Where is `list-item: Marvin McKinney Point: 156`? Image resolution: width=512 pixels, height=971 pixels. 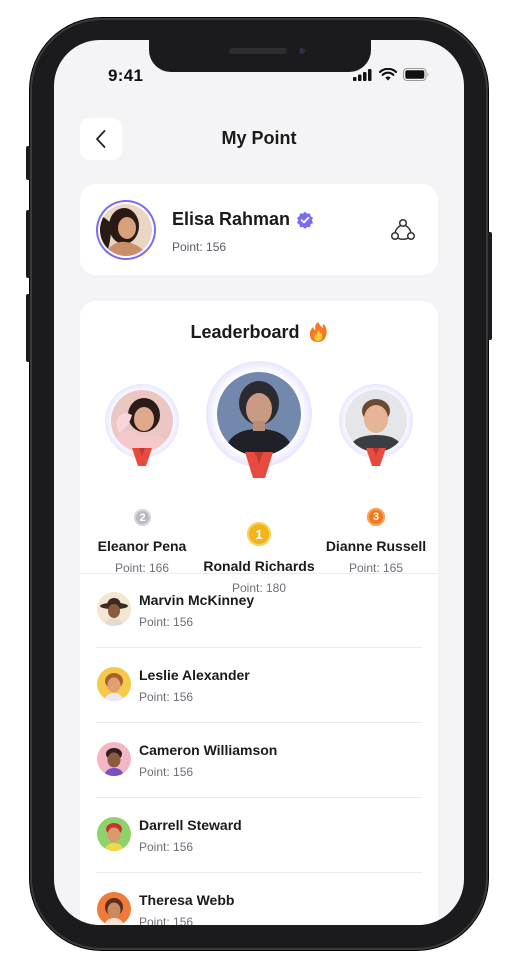
list-item: Marvin McKinney Point: 156 is located at coordinates (259, 610).